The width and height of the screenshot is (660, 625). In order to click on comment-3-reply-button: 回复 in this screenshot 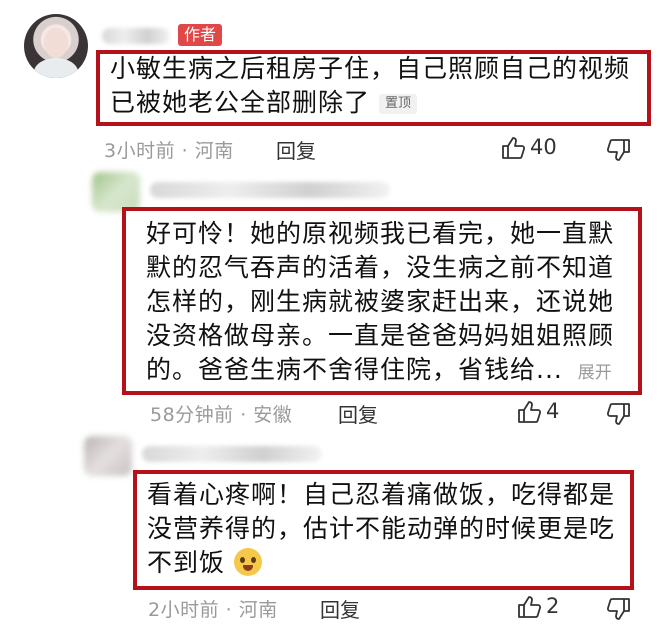, I will do `click(340, 608)`.